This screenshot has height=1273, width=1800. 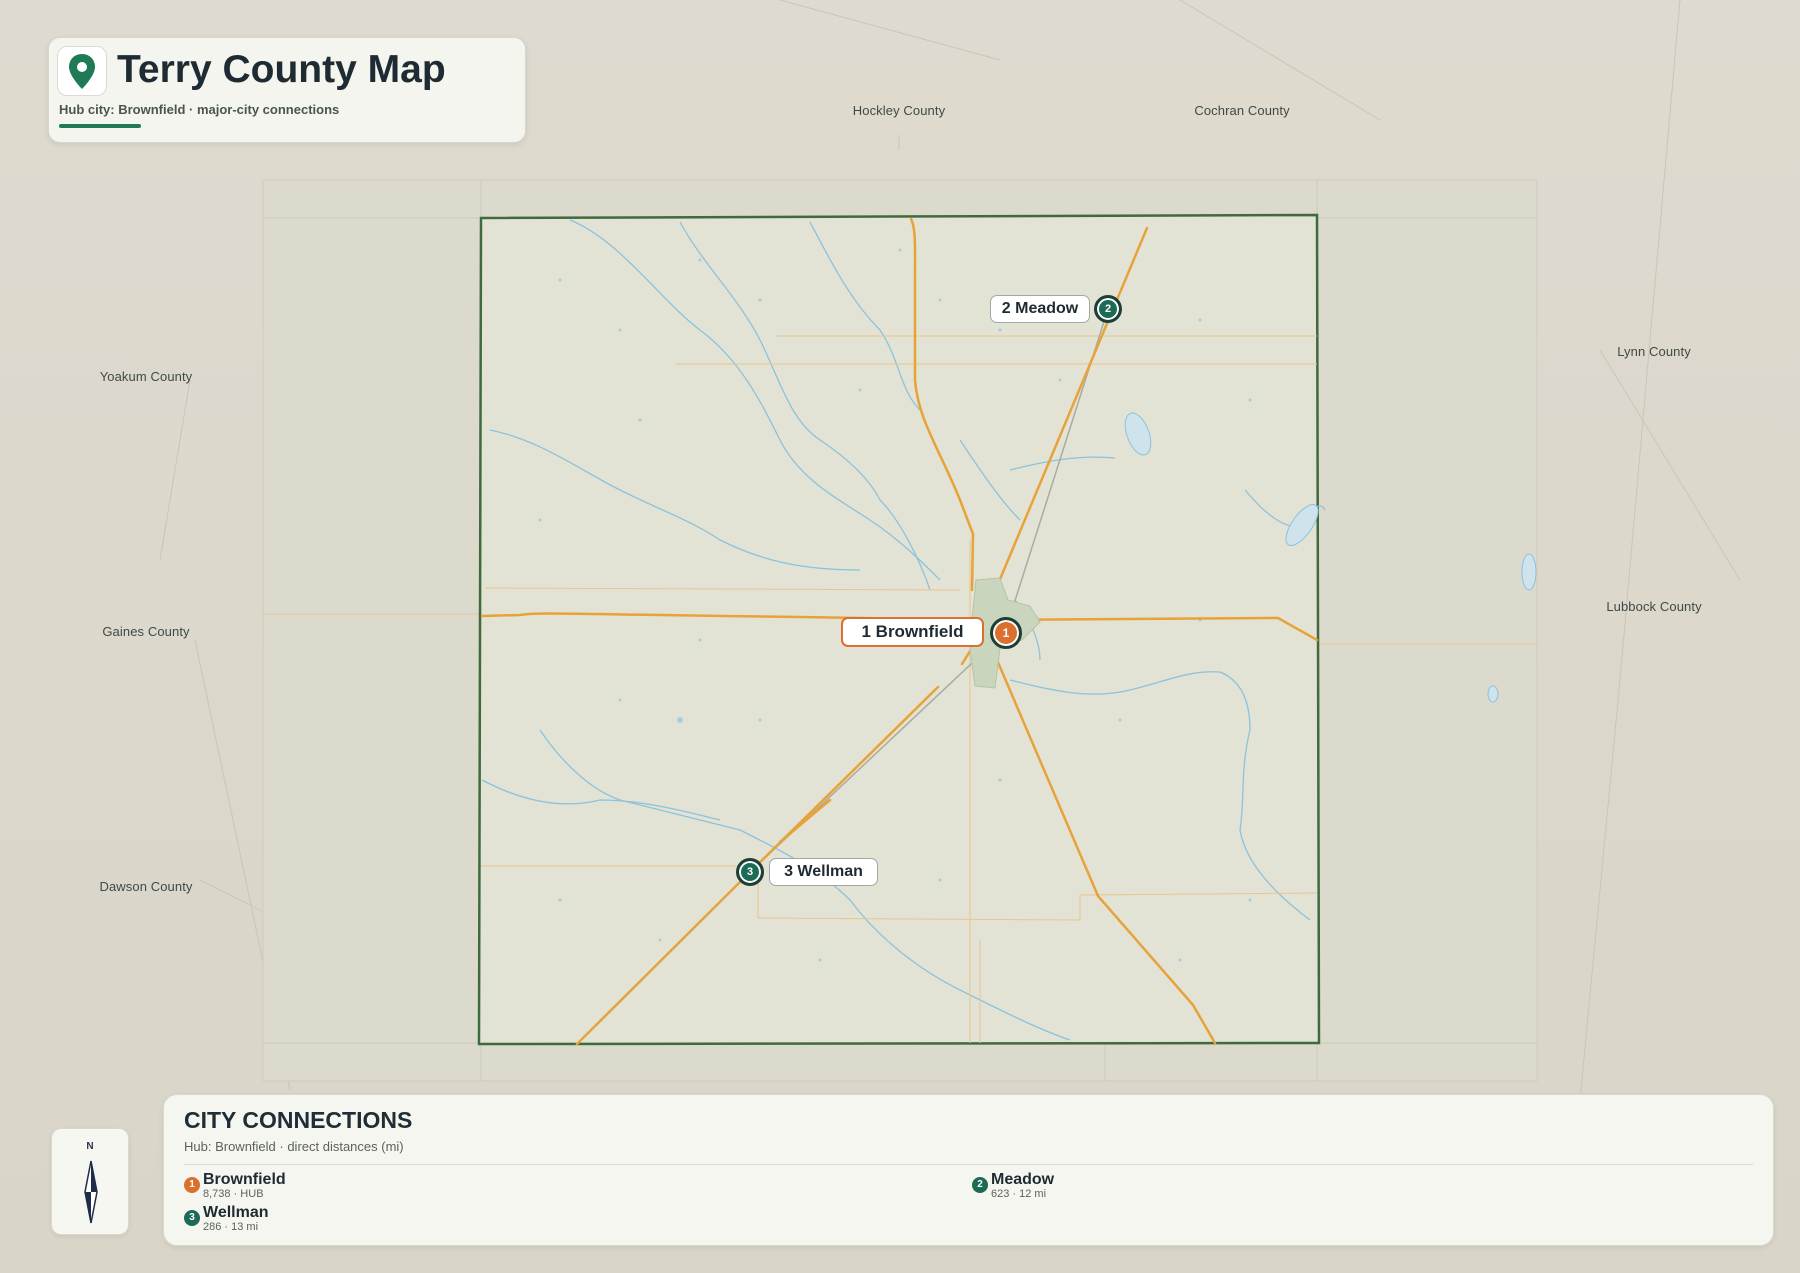 I want to click on county-label-hockley: Hockley County, so click(x=899, y=110).